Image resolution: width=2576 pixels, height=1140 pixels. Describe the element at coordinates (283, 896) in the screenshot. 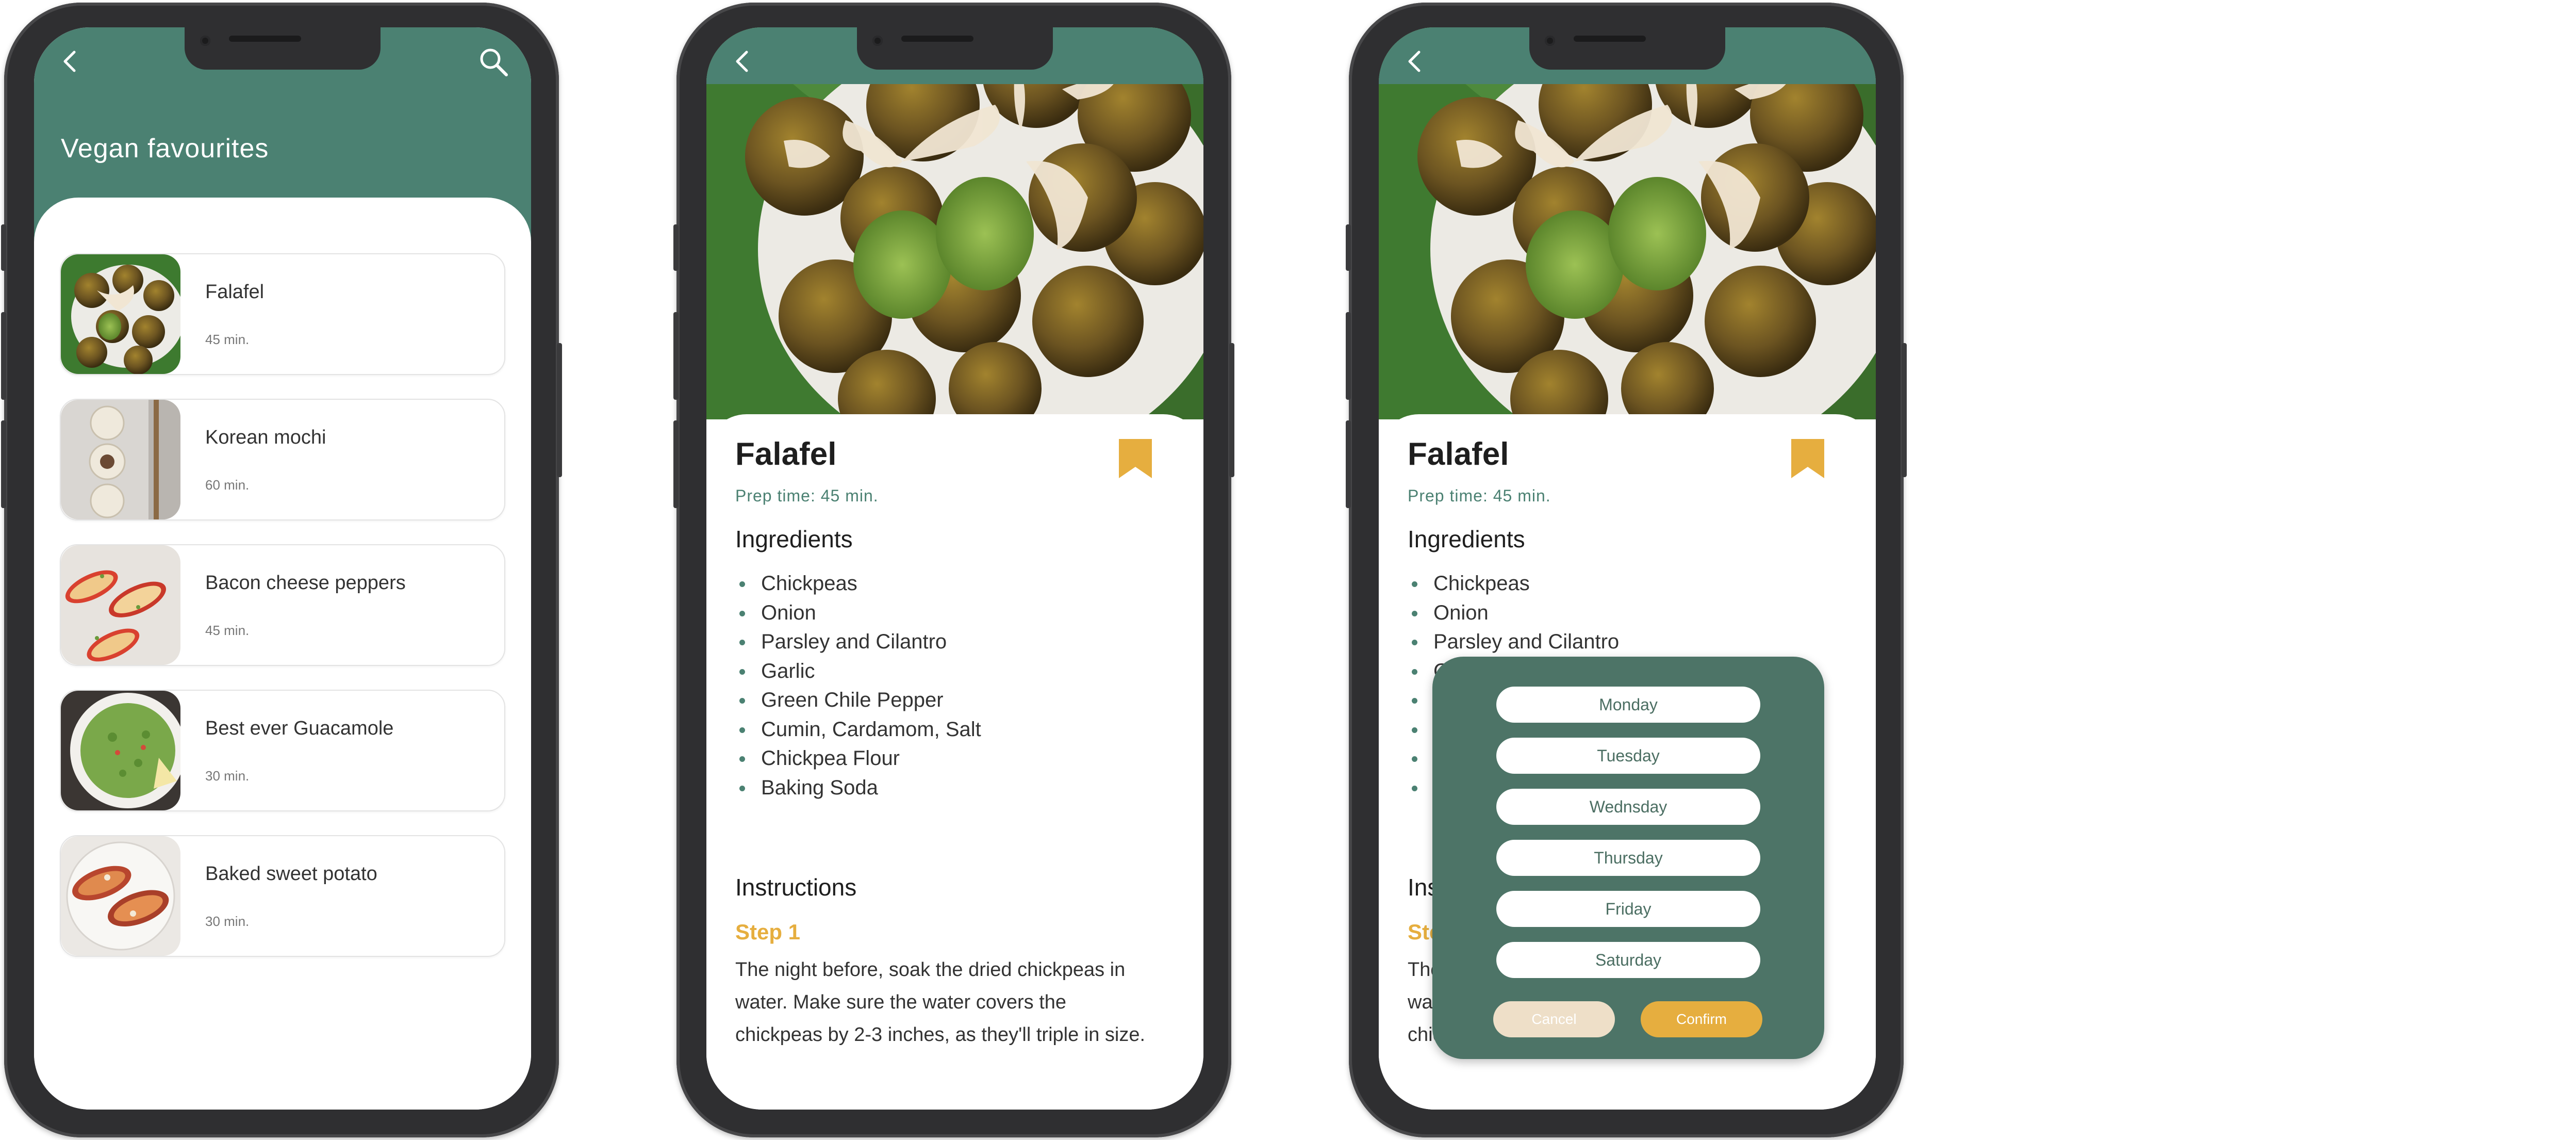

I see `recipe-card-baked-sweet-potato: Baked sweet potato 30 min.` at that location.